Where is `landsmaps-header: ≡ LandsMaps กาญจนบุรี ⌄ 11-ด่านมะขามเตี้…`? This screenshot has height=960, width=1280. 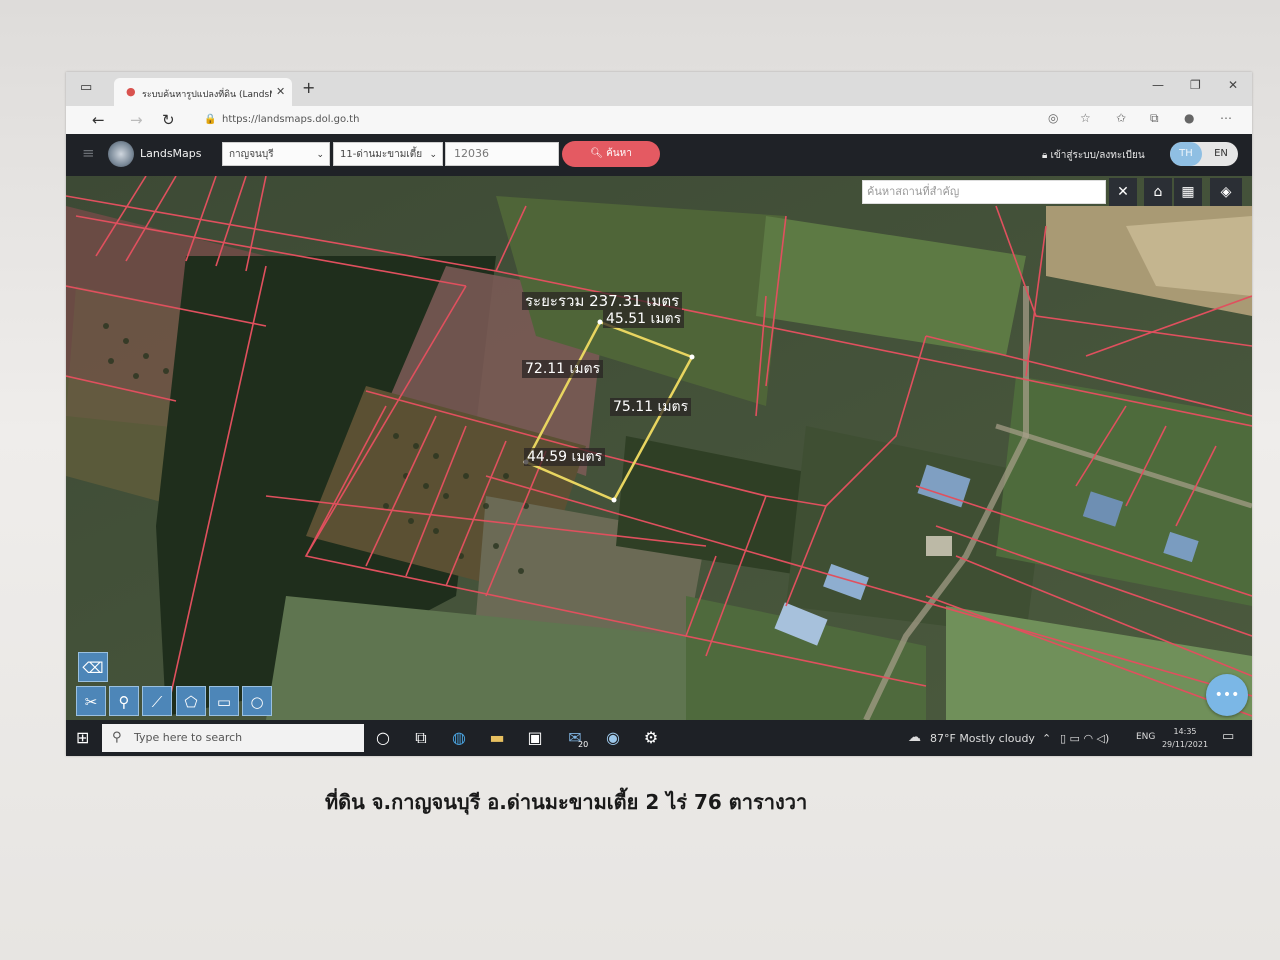 landsmaps-header: ≡ LandsMaps กาญจนบุรี ⌄ 11-ด่านมะขามเตี้… is located at coordinates (659, 155).